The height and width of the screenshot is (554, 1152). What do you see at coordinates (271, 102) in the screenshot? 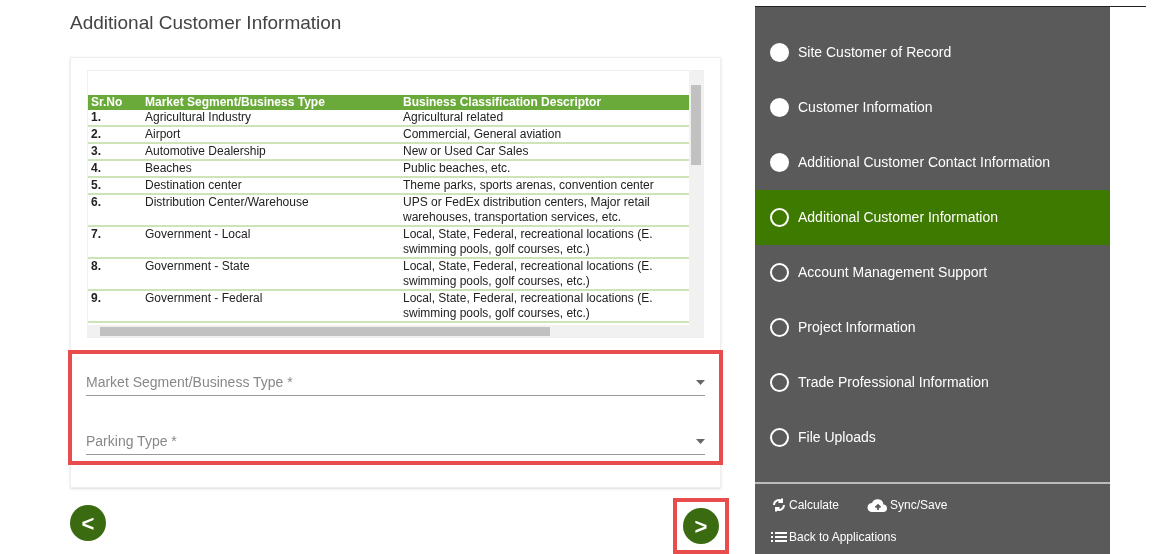
I see `column-header: Market Segment/Business Type` at bounding box center [271, 102].